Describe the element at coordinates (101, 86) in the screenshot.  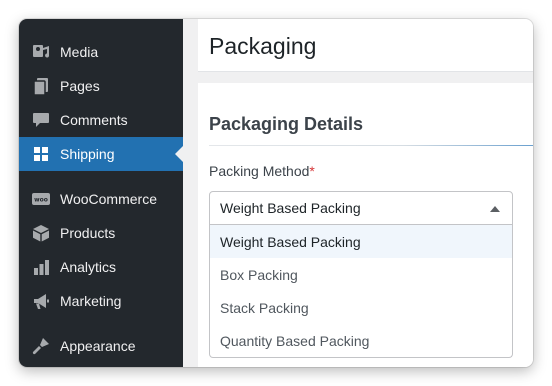
I see `sidebar-item-pages: Pages` at that location.